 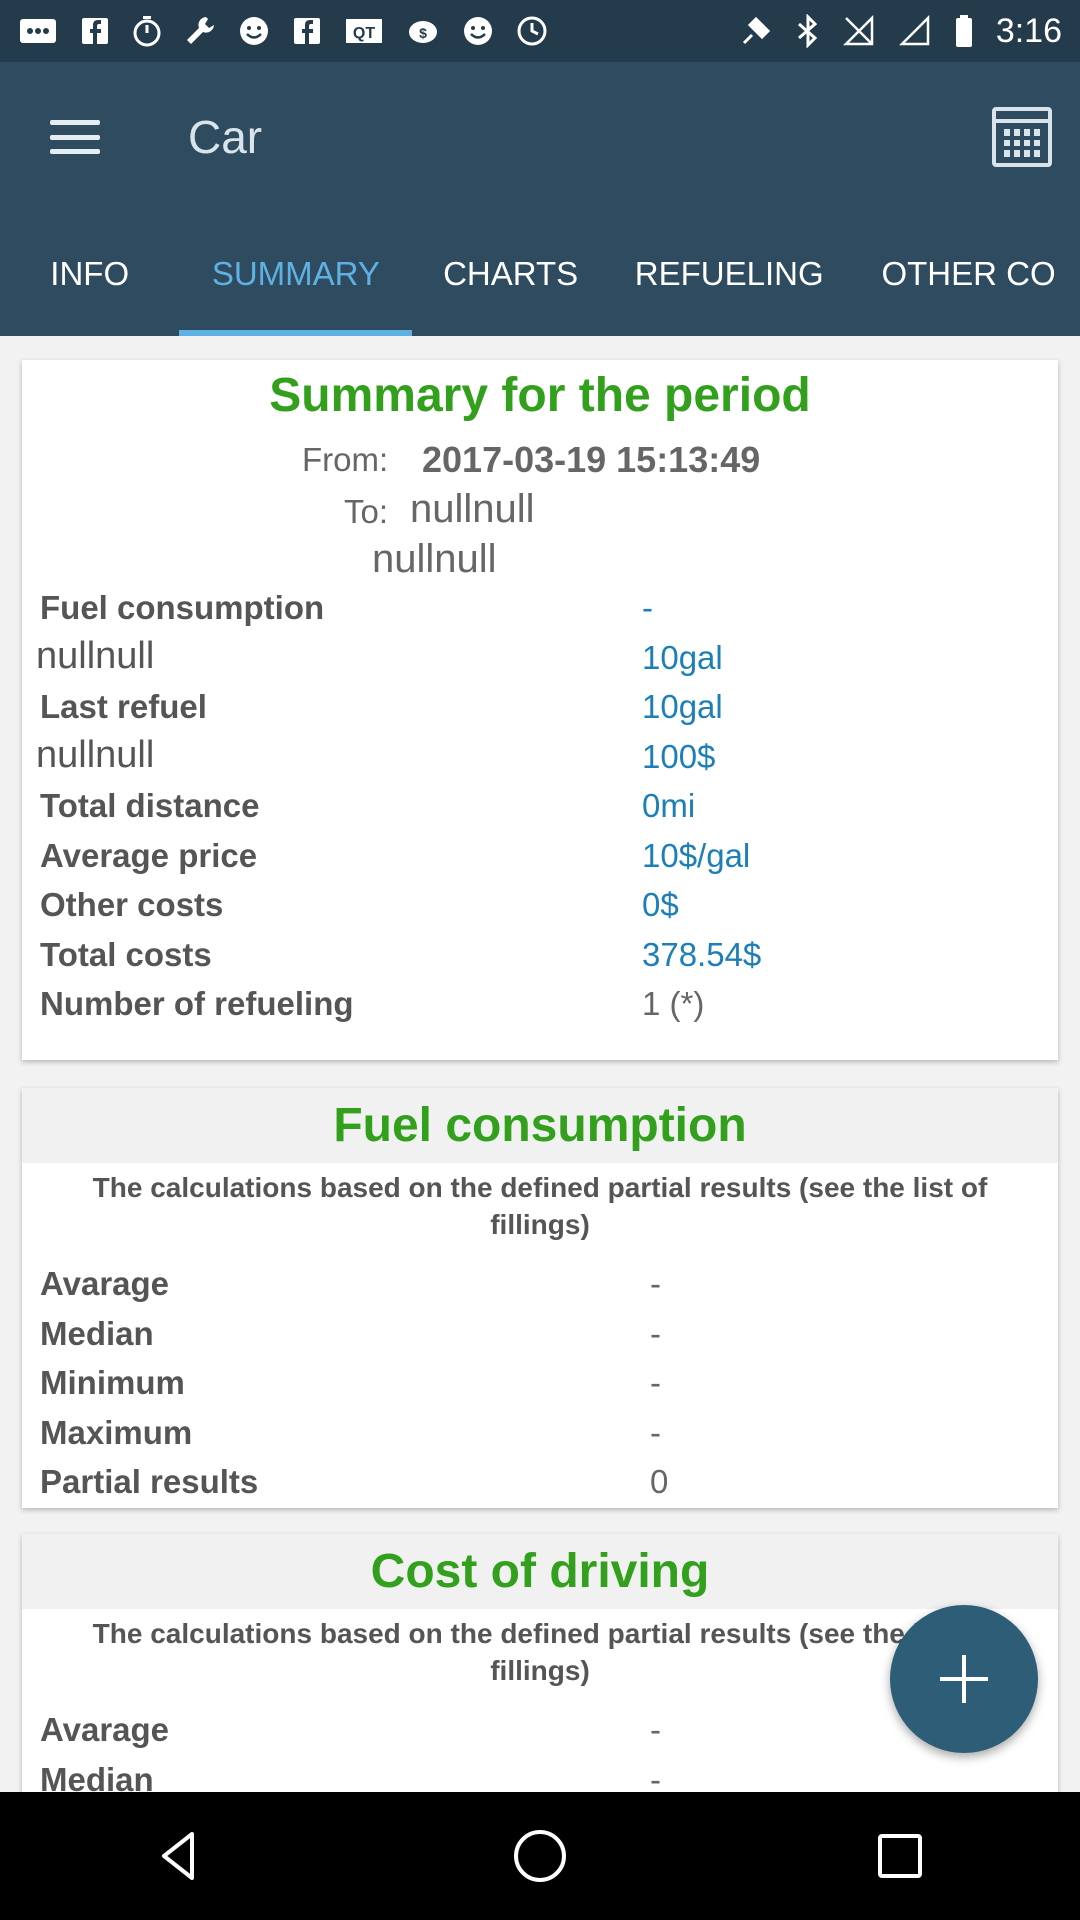 What do you see at coordinates (696, 855) in the screenshot?
I see `row-value: 10$/gal` at bounding box center [696, 855].